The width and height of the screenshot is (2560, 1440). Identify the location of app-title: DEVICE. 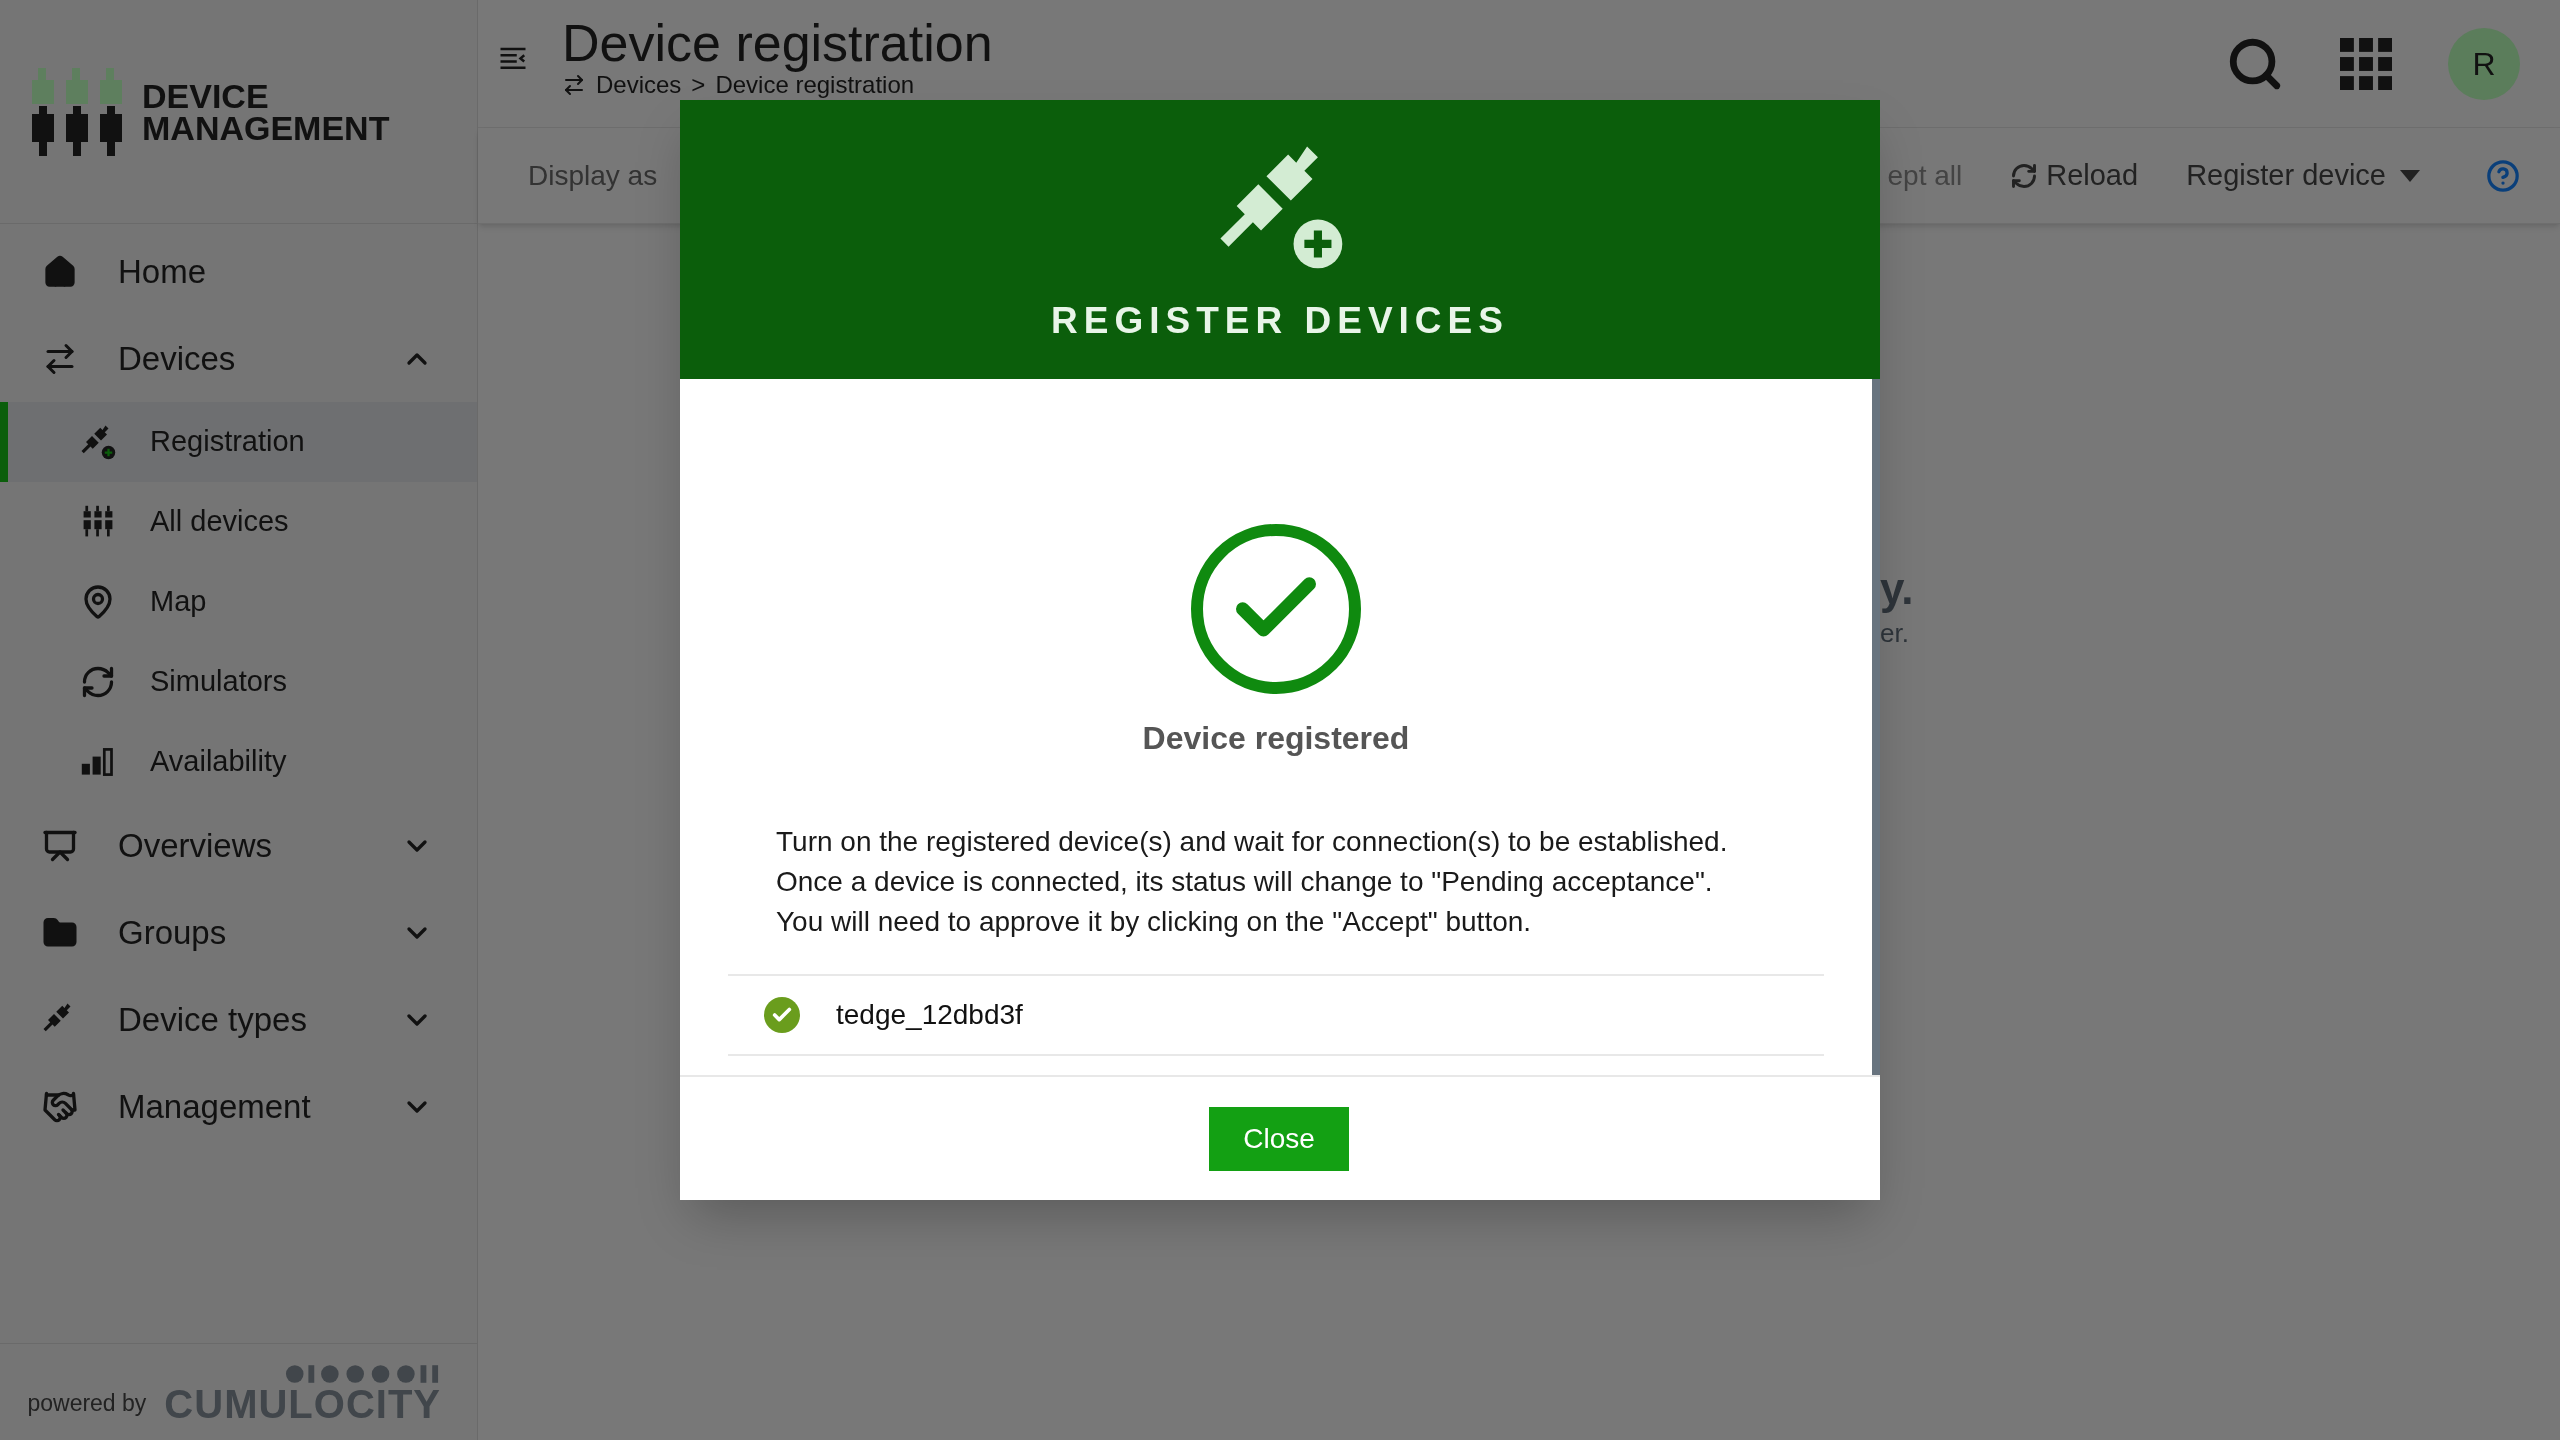
(206, 95).